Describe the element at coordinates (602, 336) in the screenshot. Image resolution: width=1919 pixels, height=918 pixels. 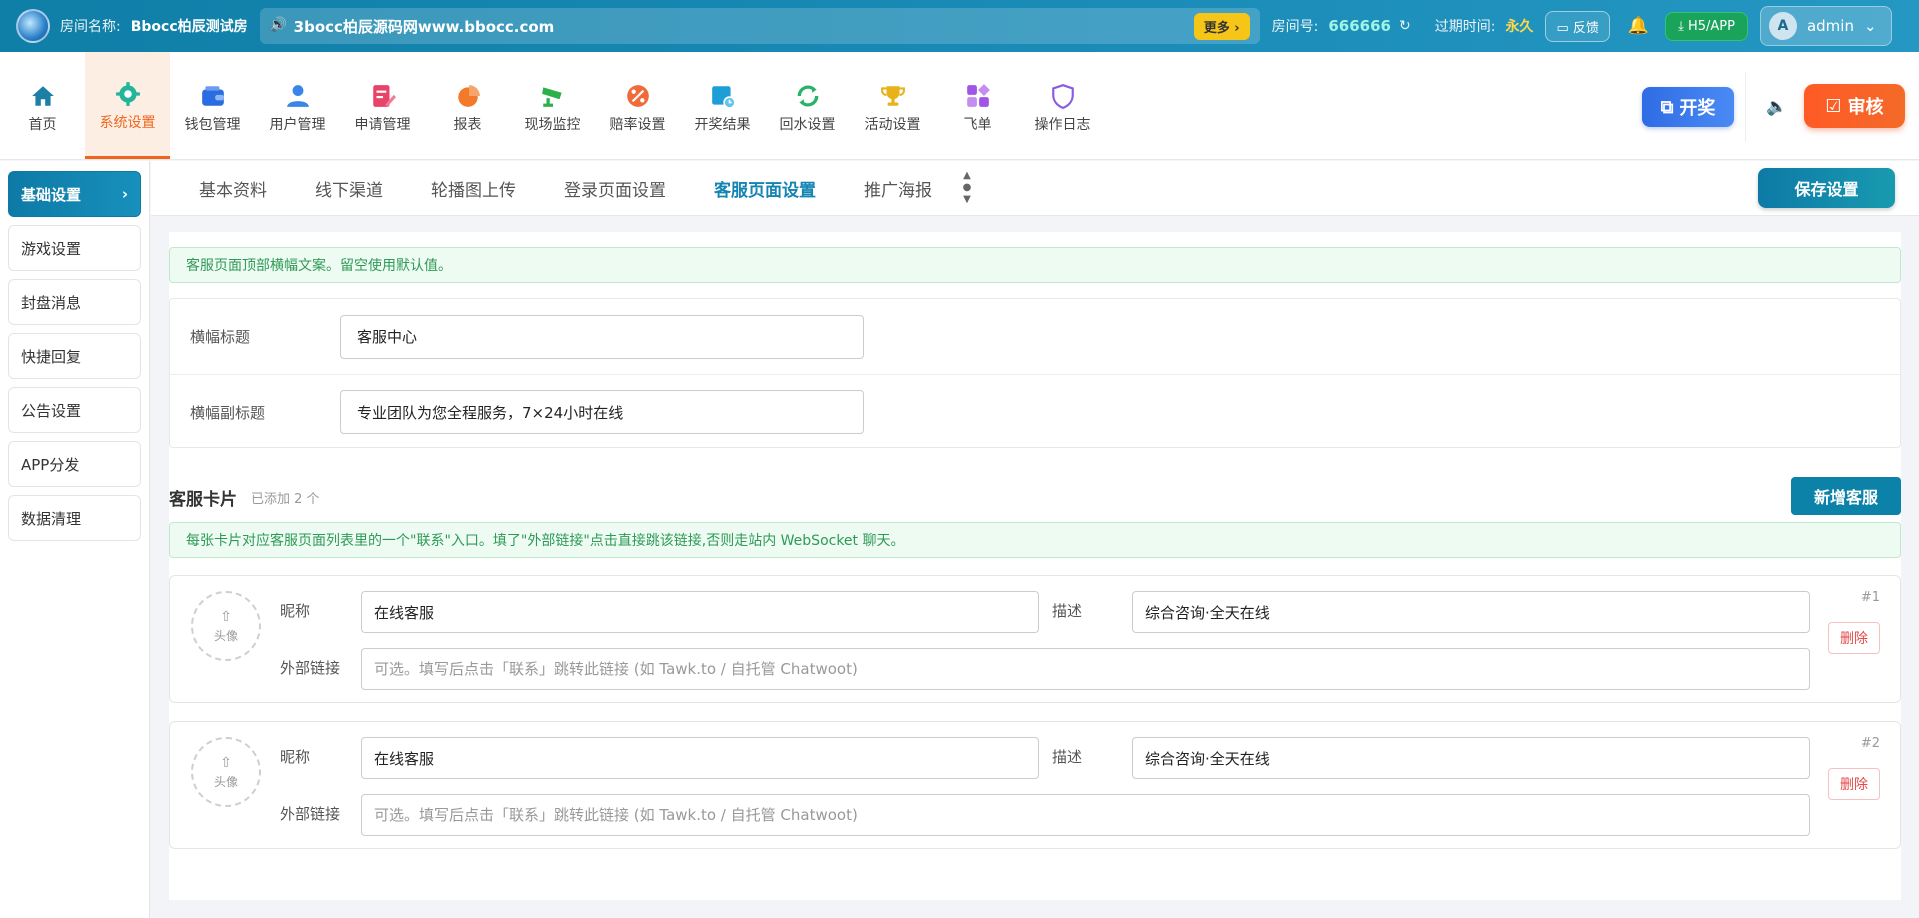
I see `banner-title-input` at that location.